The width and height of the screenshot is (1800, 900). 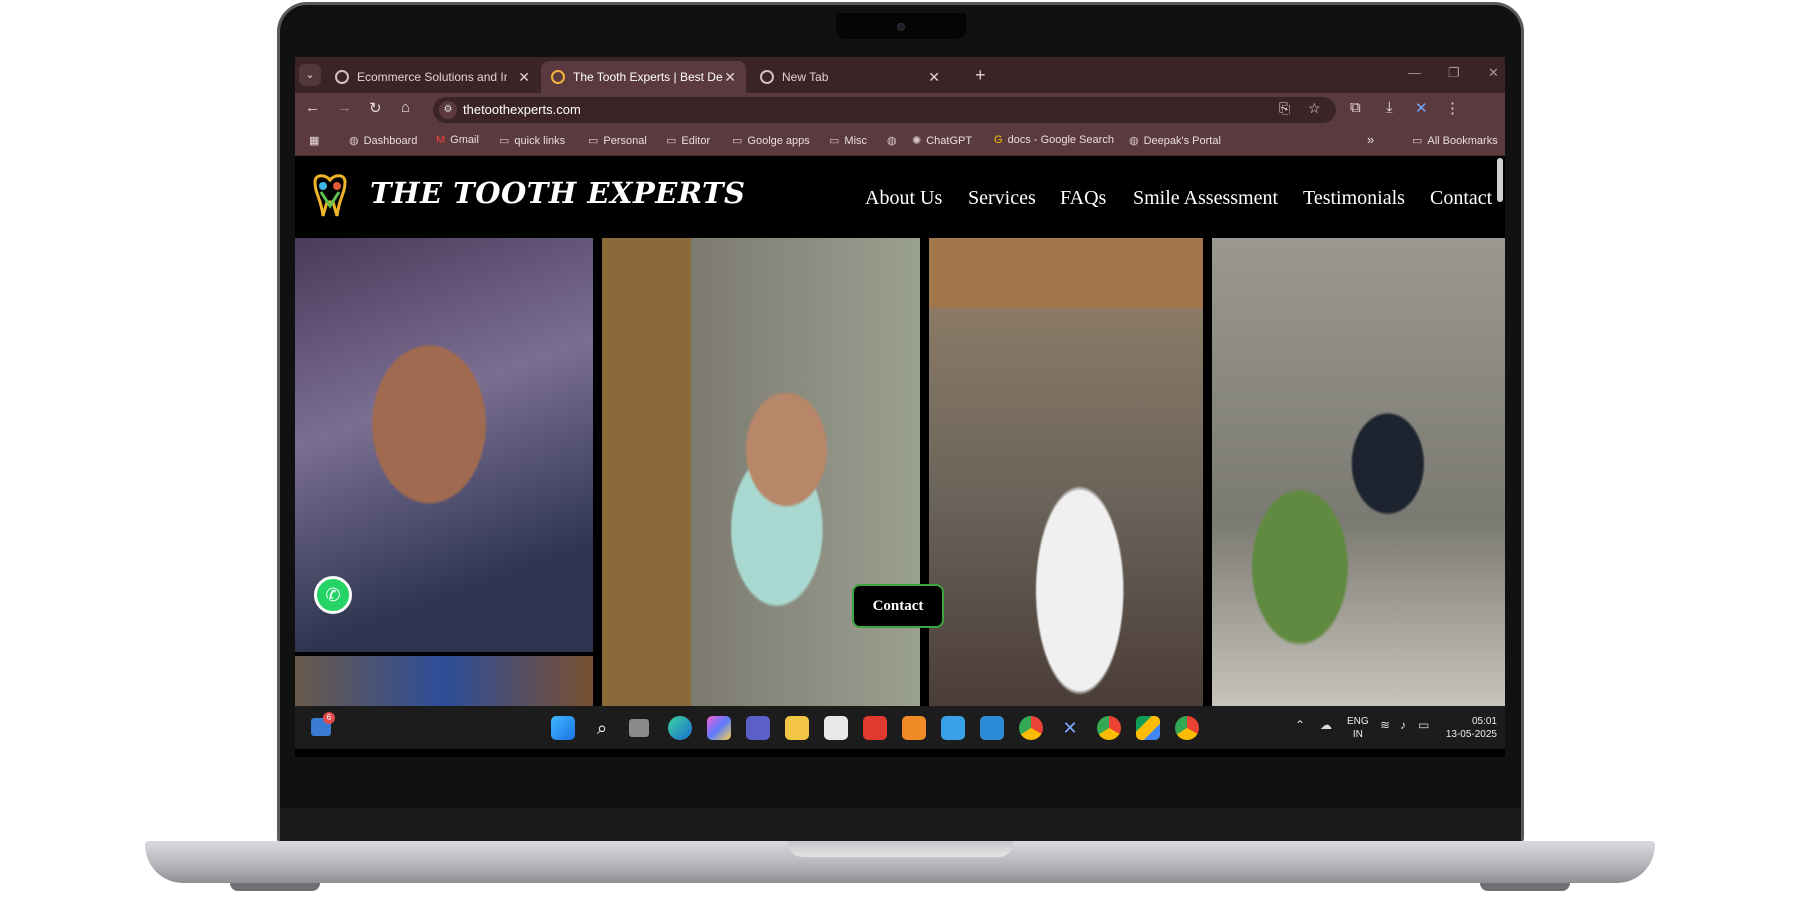 What do you see at coordinates (836, 728) in the screenshot?
I see `store-icon` at bounding box center [836, 728].